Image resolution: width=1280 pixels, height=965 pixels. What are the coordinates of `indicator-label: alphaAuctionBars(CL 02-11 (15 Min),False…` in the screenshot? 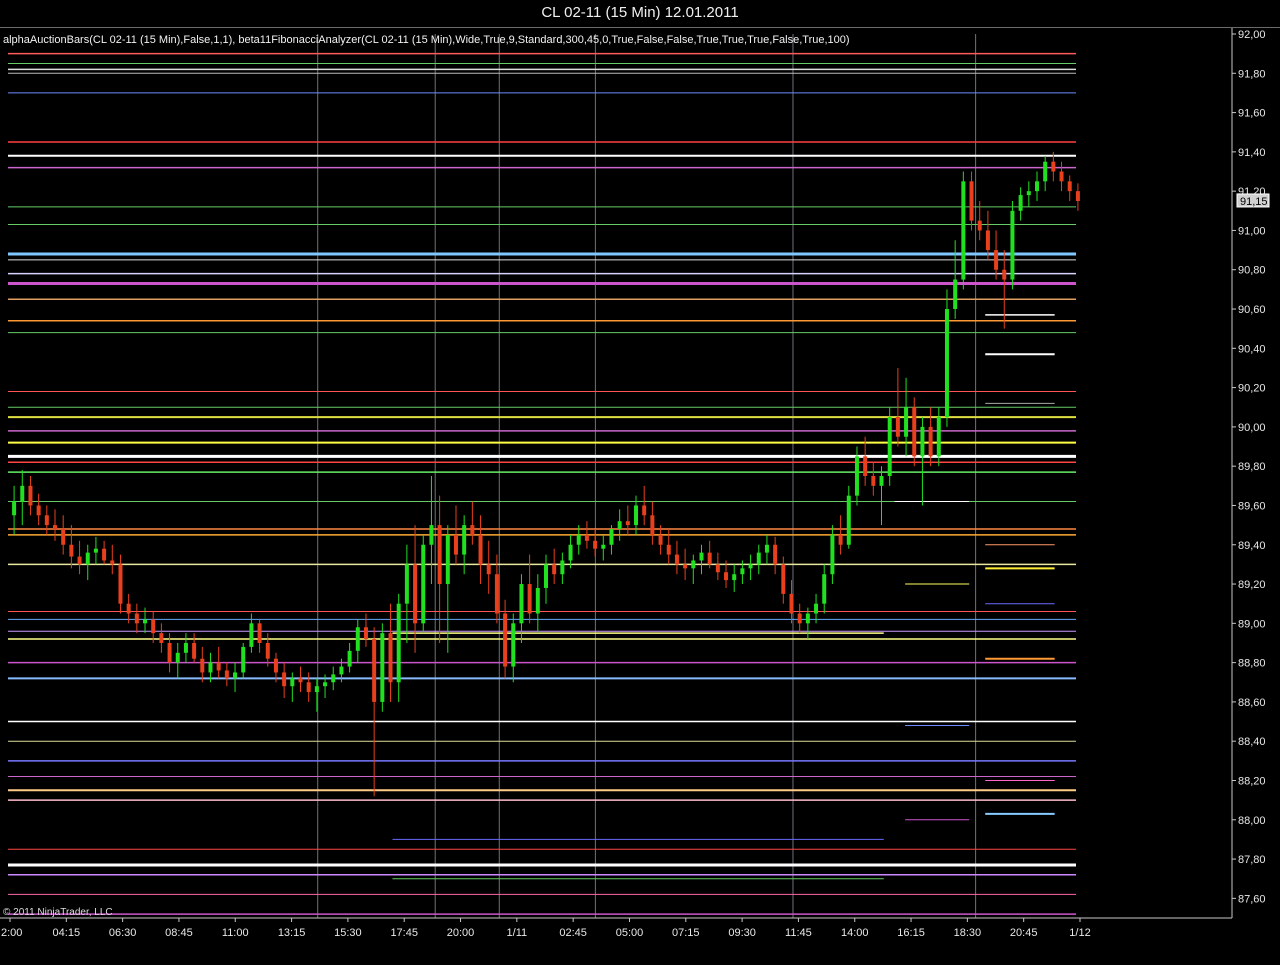 It's located at (426, 40).